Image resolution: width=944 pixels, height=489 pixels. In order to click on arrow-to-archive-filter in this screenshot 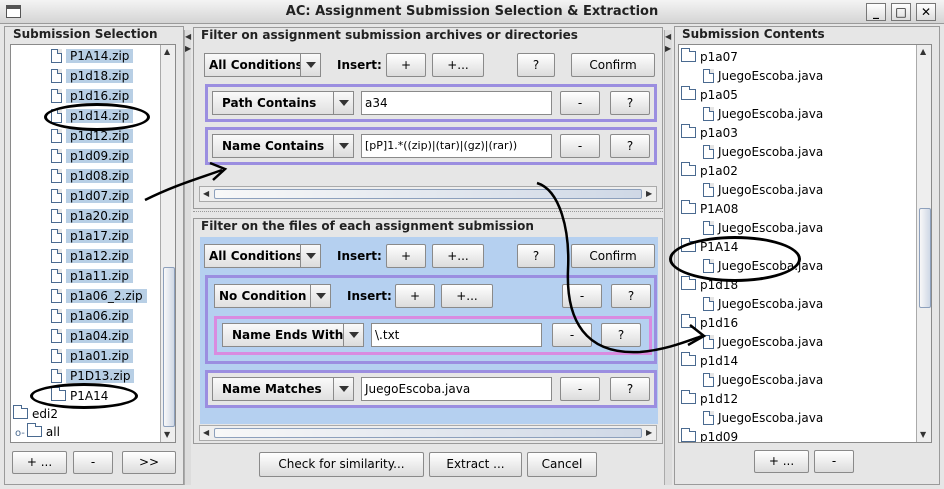, I will do `click(183, 185)`.